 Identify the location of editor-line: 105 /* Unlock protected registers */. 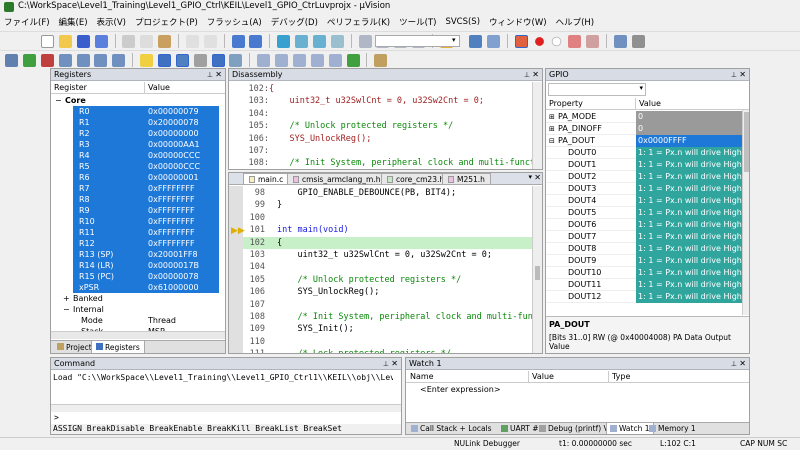
(388, 280).